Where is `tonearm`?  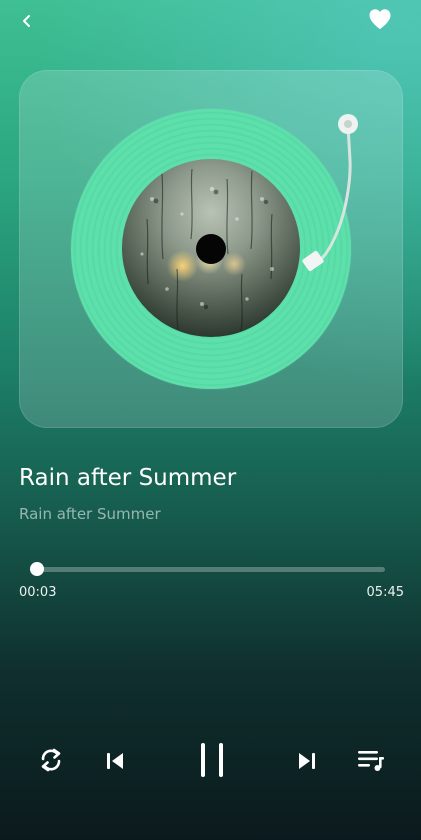
tonearm is located at coordinates (330, 193).